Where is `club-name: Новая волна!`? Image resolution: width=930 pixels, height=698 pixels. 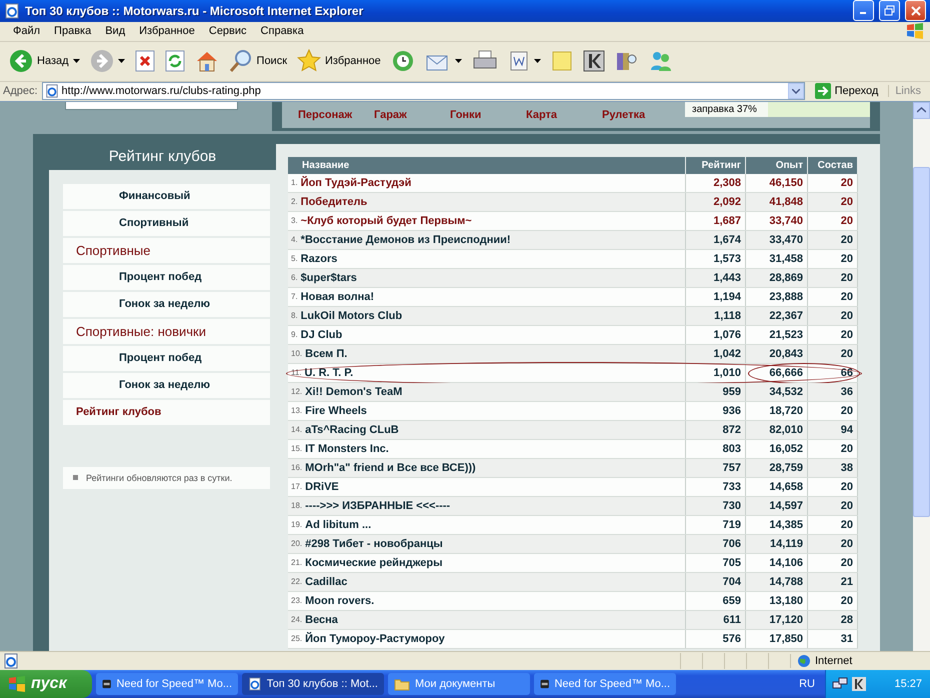 club-name: Новая волна! is located at coordinates (337, 296).